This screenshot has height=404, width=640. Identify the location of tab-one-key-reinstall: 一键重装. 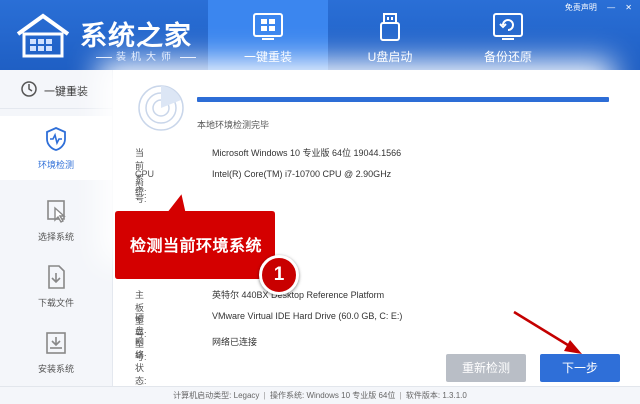
(268, 35).